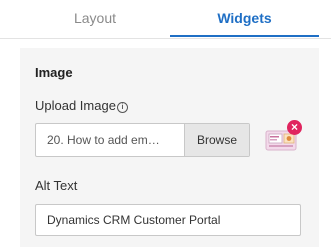 The width and height of the screenshot is (331, 247). I want to click on browse-button: Browse, so click(216, 140).